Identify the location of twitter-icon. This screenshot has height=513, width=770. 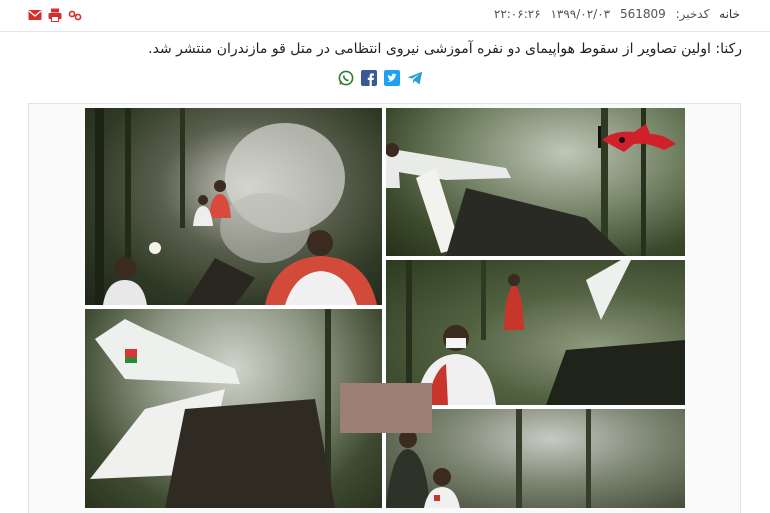
(392, 78).